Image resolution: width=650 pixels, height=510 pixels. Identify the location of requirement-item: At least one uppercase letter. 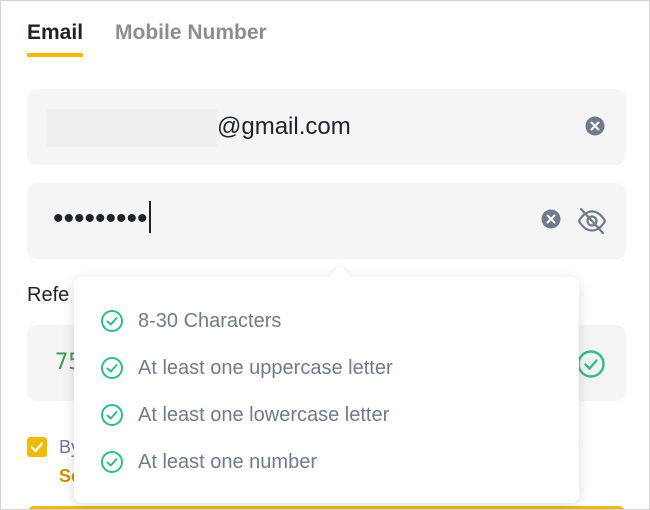
(246, 368).